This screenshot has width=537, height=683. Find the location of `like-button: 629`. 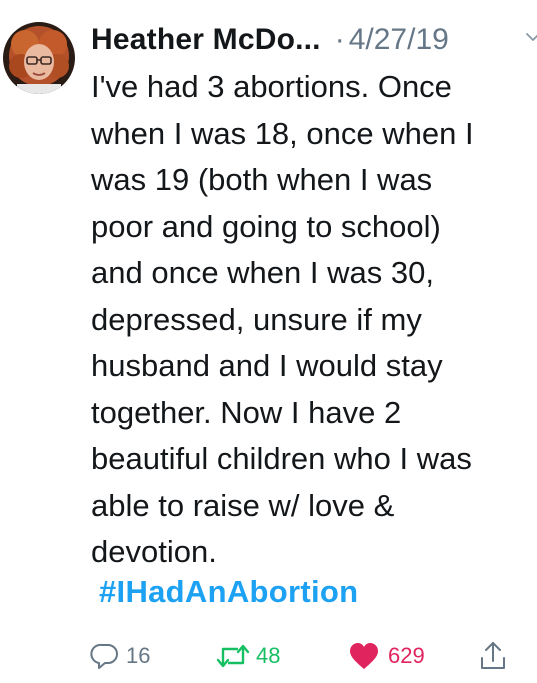

like-button: 629 is located at coordinates (386, 656).